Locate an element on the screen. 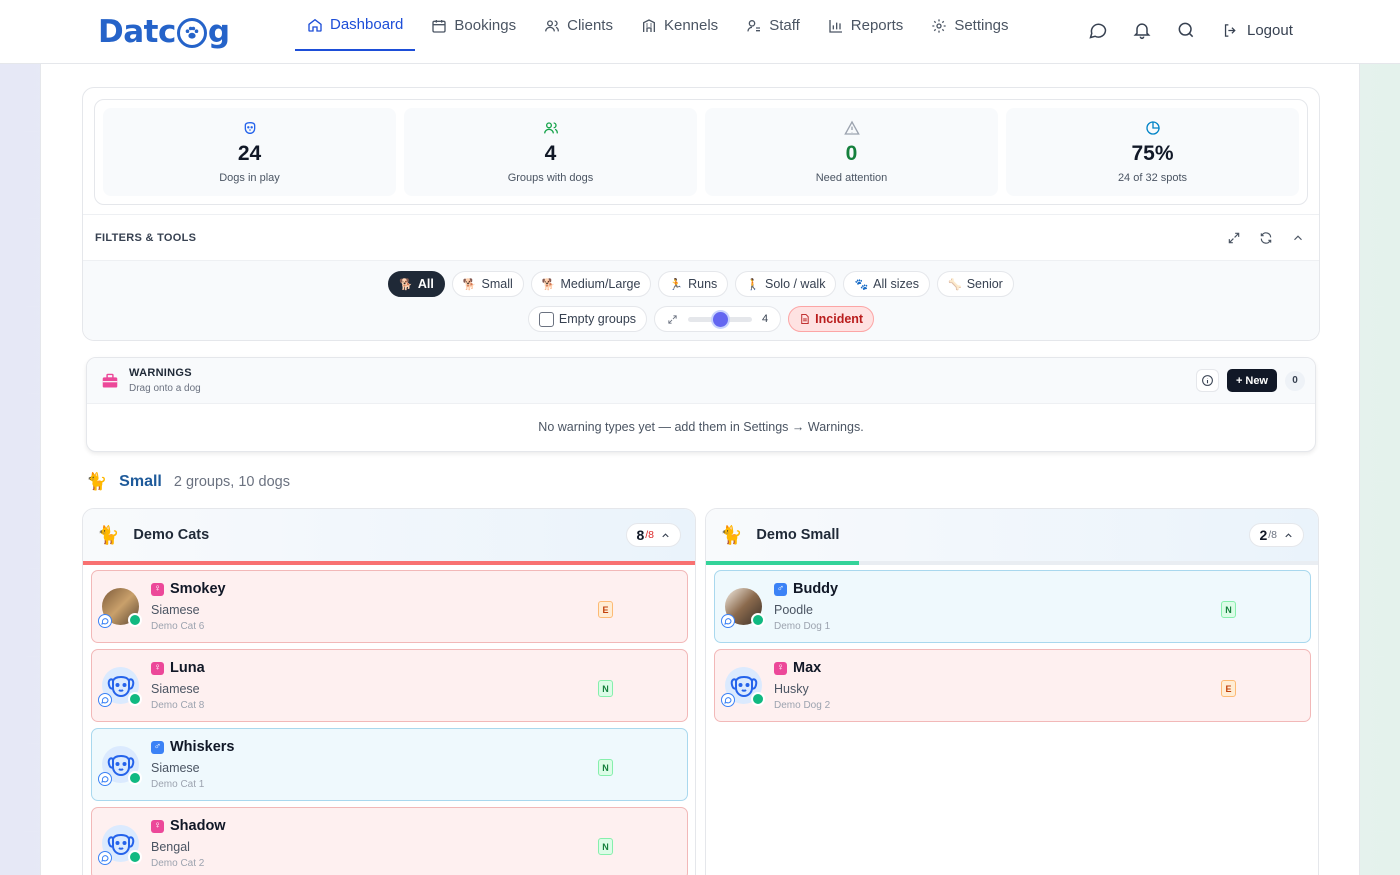  users-icon is located at coordinates (550, 128).